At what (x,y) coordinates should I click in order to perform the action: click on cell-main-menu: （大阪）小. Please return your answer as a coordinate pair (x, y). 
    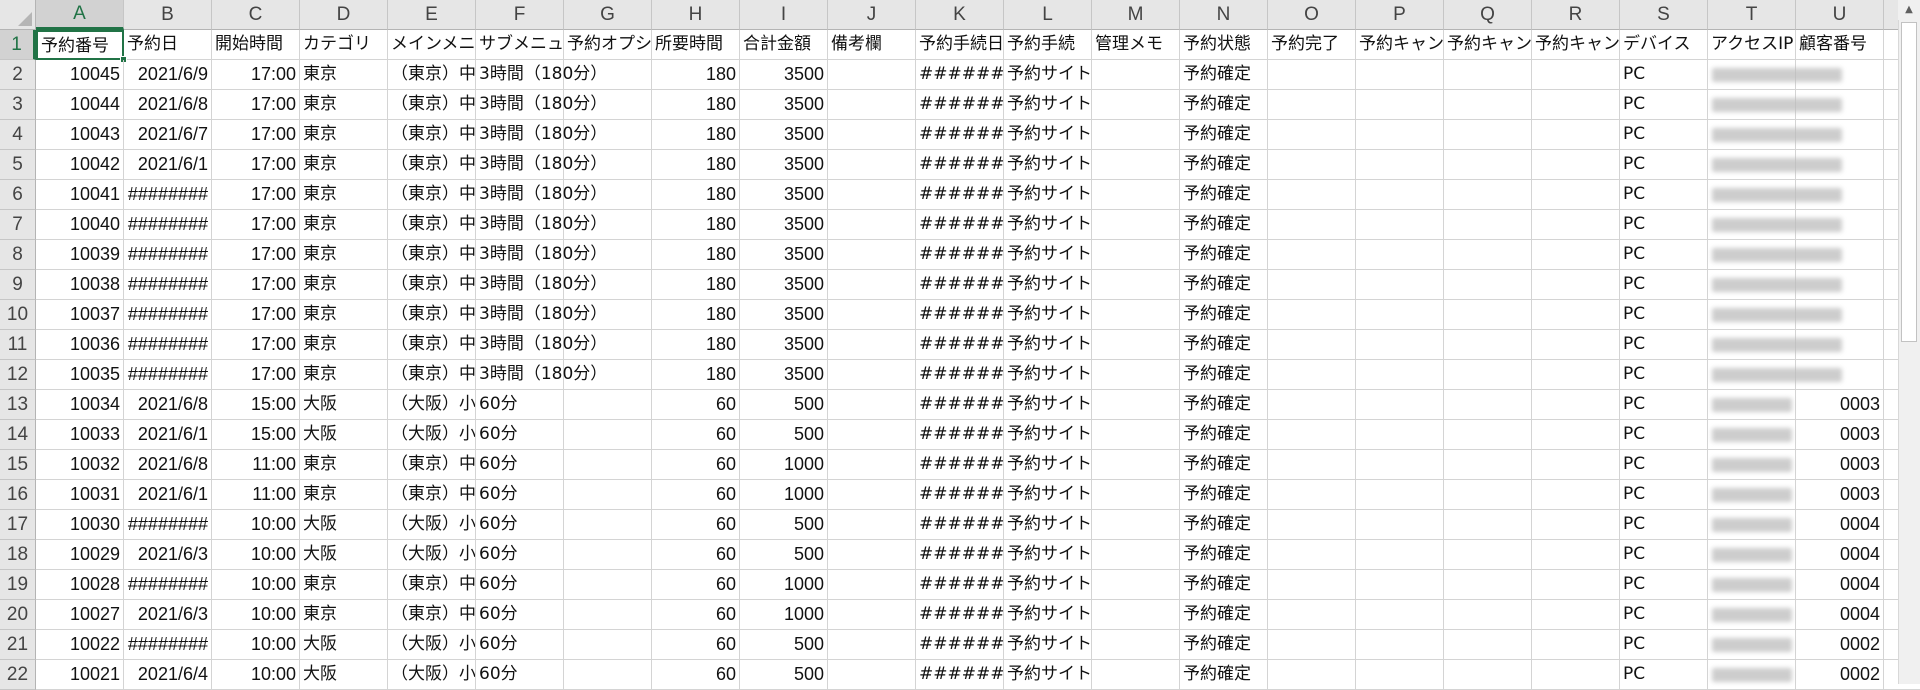
    Looking at the image, I should click on (432, 435).